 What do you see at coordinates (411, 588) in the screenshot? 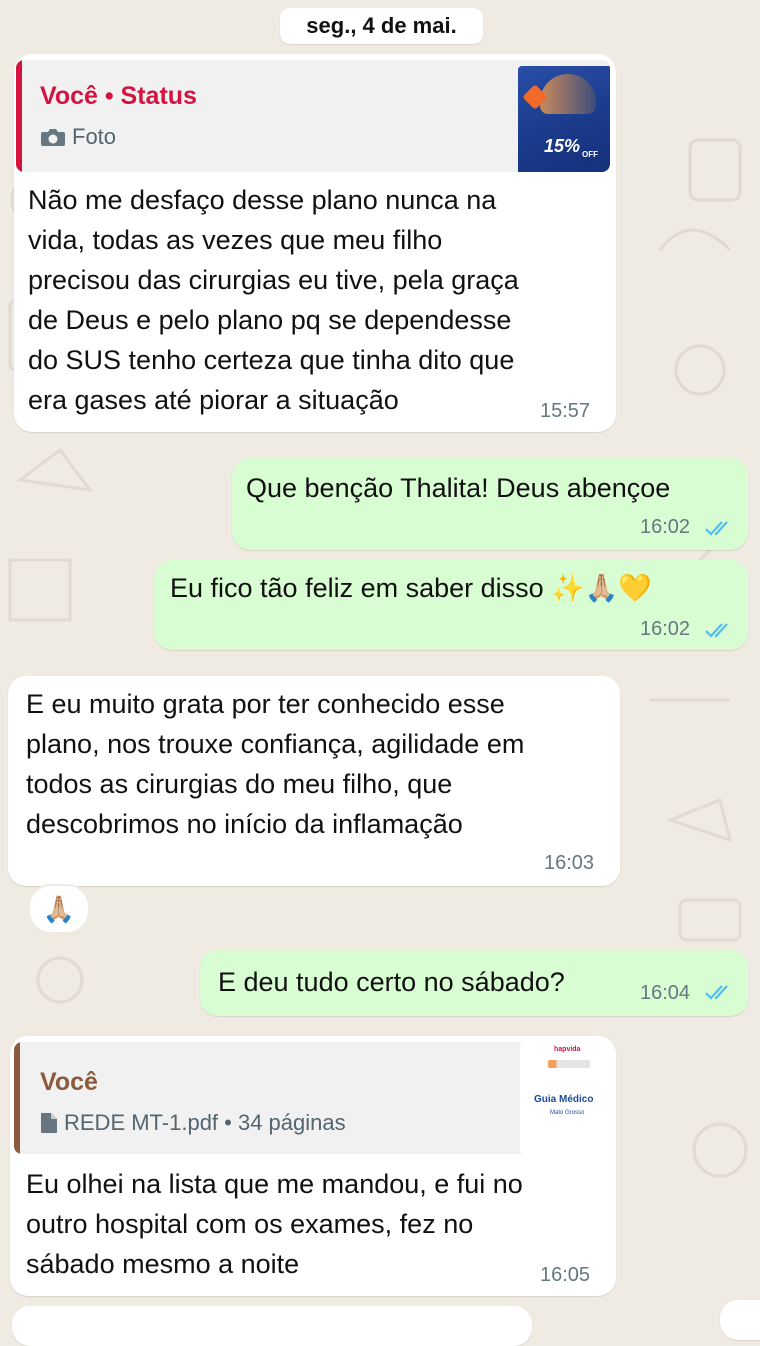
I see `message-text: Eu fico tão feliz em saber disso ✨🙏🏼💛` at bounding box center [411, 588].